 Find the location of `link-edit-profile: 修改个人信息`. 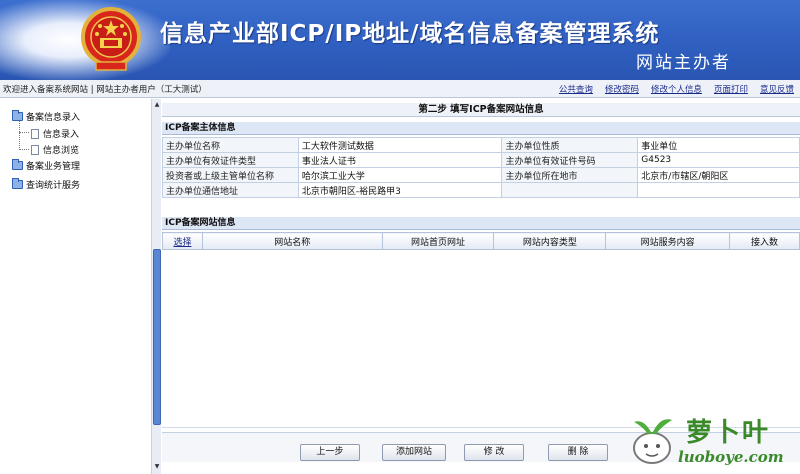

link-edit-profile: 修改个人信息 is located at coordinates (676, 89).